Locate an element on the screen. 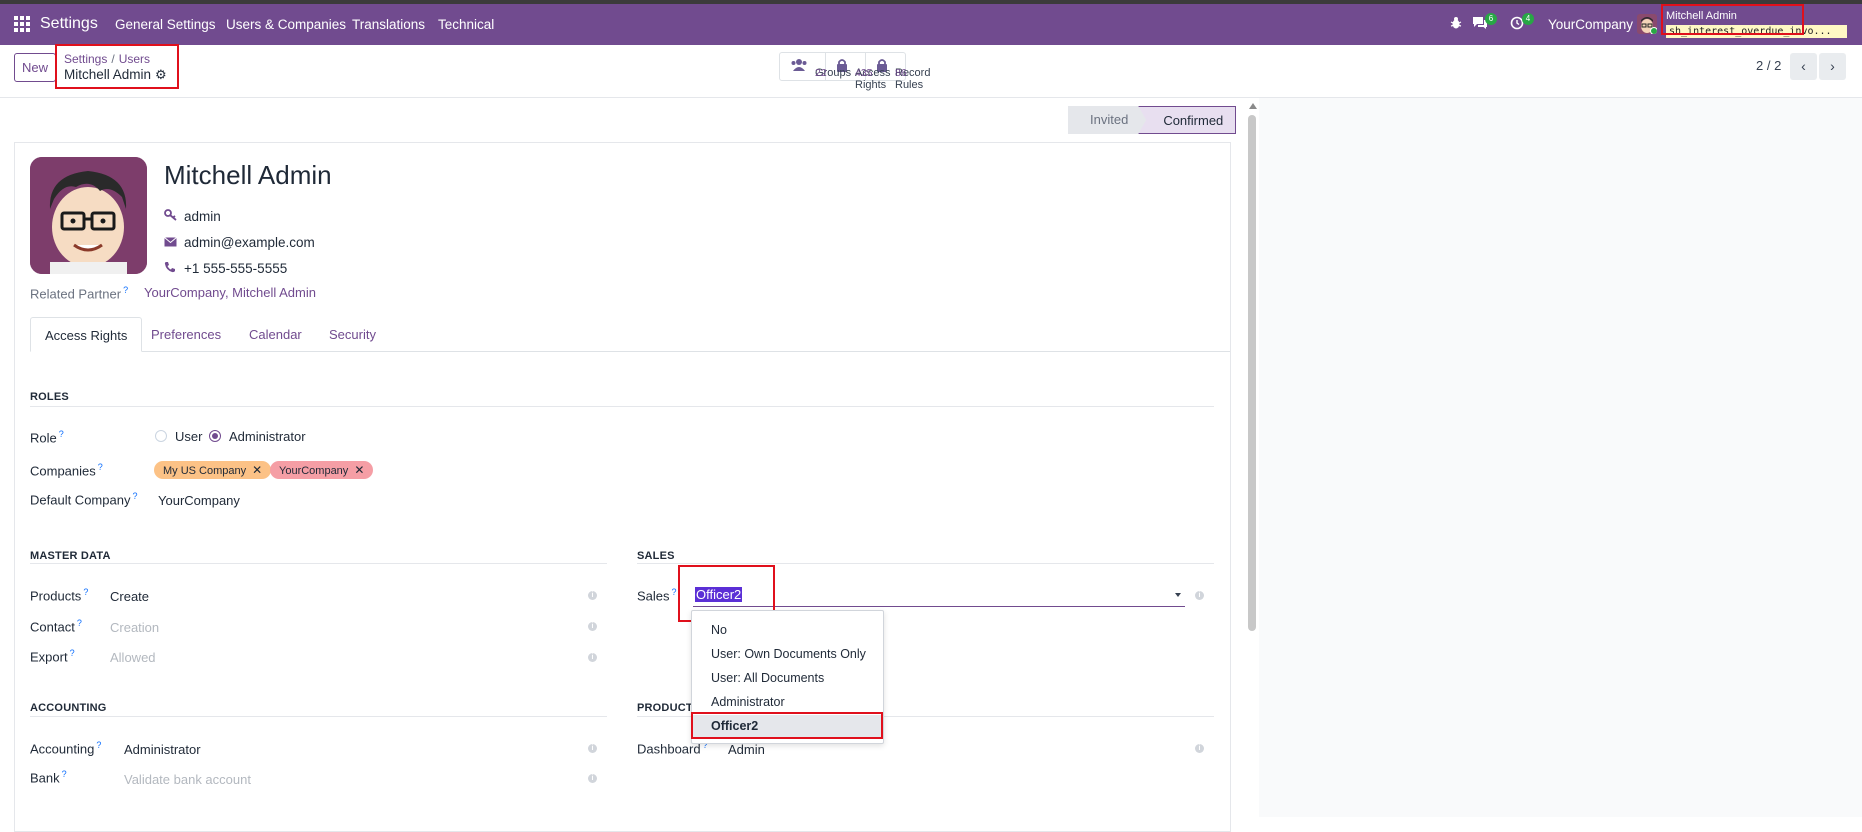  tab-security: Security is located at coordinates (352, 334).